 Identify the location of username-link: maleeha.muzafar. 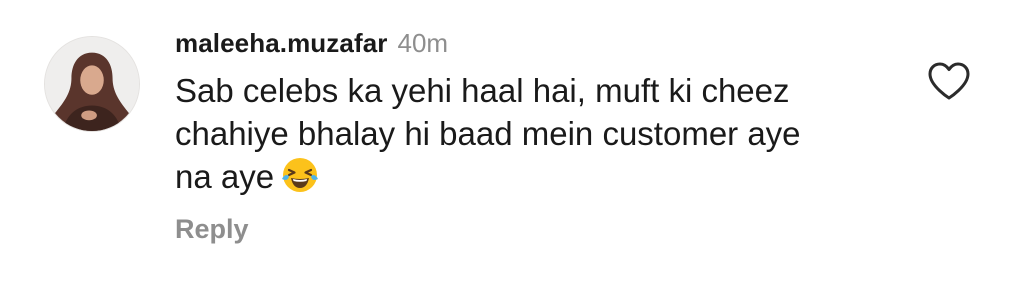
(281, 43).